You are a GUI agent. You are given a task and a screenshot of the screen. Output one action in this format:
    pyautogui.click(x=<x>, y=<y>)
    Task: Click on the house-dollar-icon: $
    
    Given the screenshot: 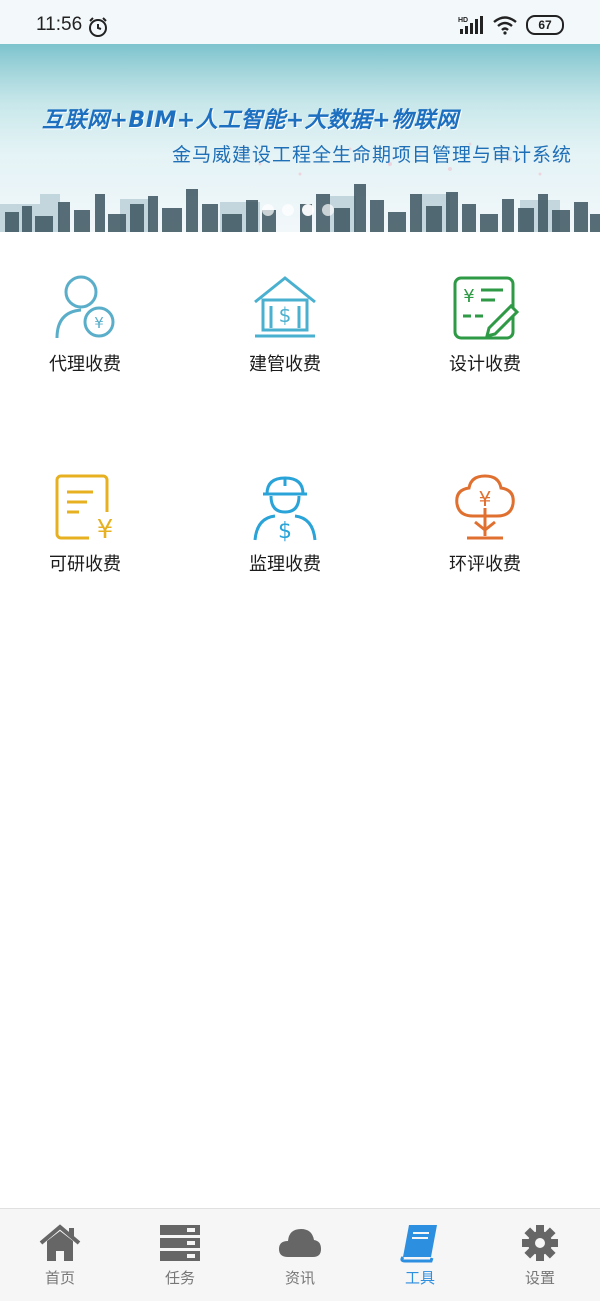 What is the action you would take?
    pyautogui.click(x=285, y=307)
    